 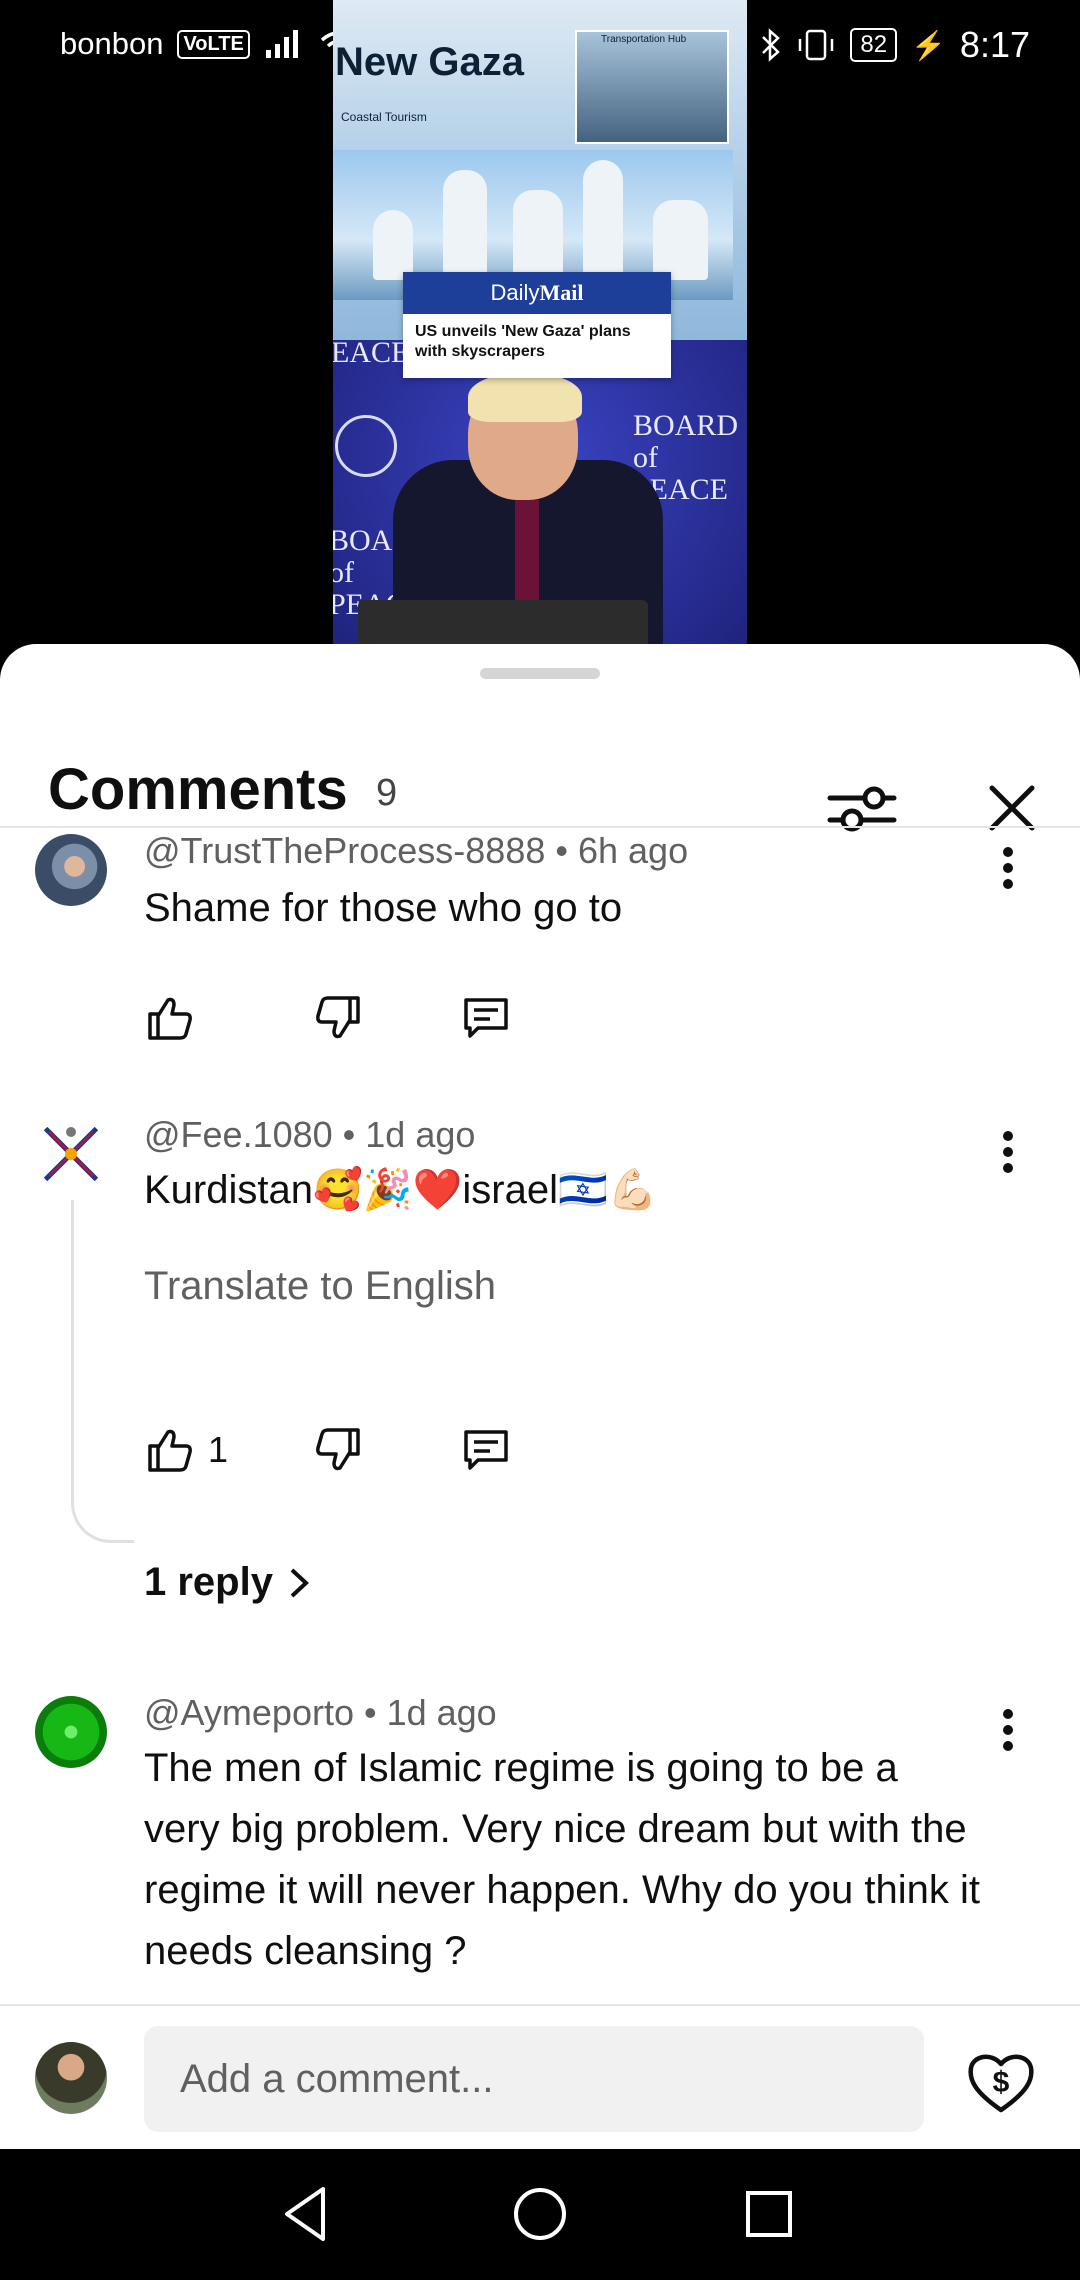 What do you see at coordinates (928, 45) in the screenshot?
I see `charging-icon: ⚡` at bounding box center [928, 45].